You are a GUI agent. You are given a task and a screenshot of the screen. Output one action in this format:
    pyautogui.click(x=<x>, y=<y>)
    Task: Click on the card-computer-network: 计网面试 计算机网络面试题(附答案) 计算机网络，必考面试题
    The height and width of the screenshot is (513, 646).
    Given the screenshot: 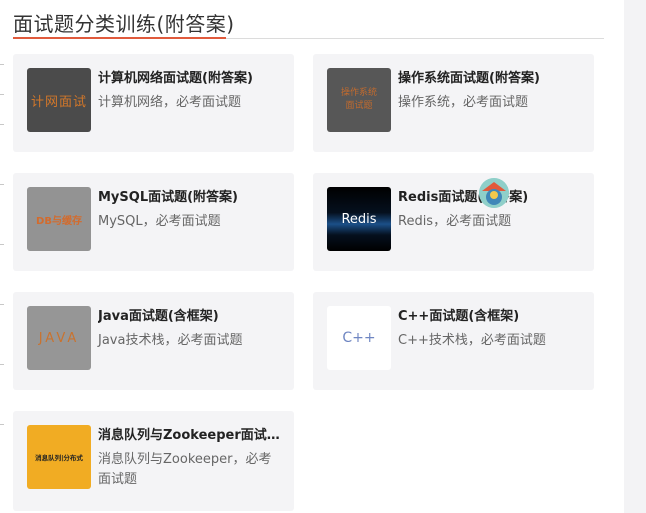 What is the action you would take?
    pyautogui.click(x=153, y=103)
    